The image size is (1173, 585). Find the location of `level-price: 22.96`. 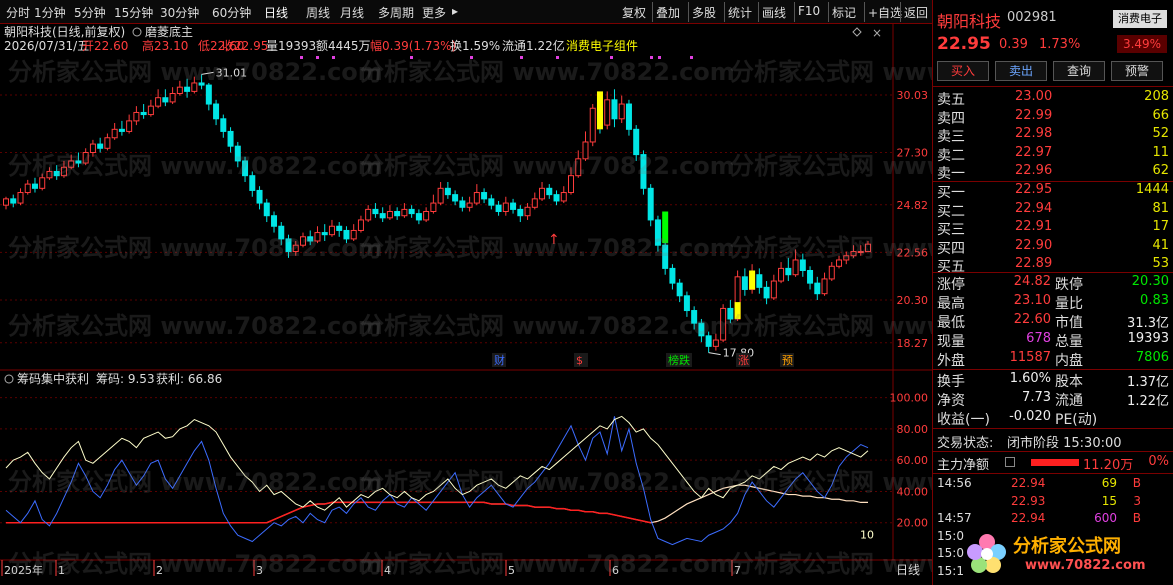

level-price: 22.96 is located at coordinates (1034, 171).